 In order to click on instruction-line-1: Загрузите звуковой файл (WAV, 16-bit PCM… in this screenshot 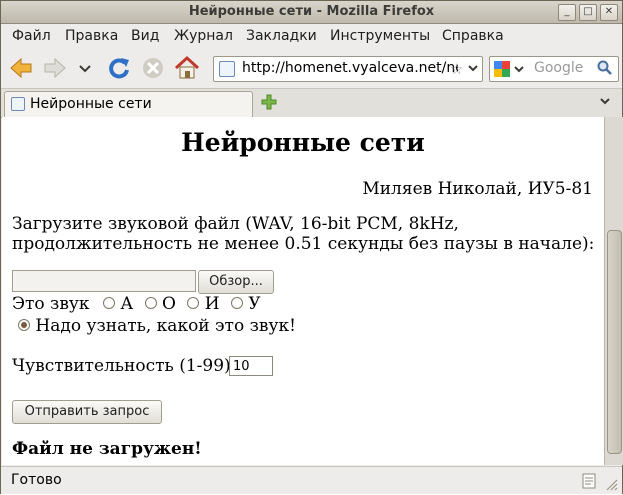, I will do `click(235, 224)`.